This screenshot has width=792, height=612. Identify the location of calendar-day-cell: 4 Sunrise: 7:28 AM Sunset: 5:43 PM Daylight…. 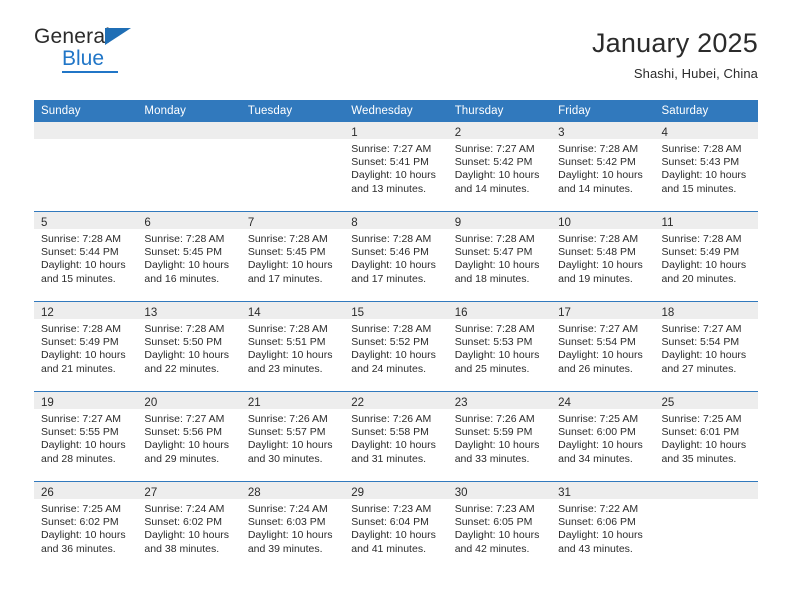
(706, 167).